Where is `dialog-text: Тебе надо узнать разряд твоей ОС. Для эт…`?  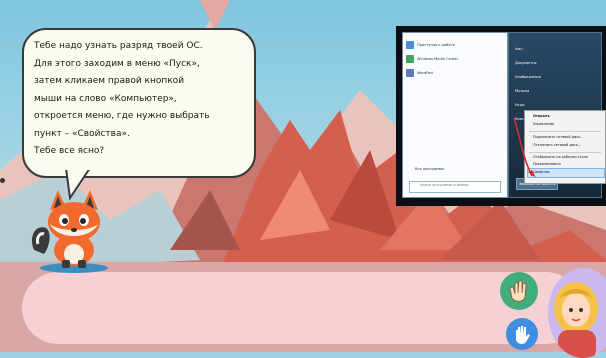
dialog-text: Тебе надо узнать разряд твоей ОС. Для эт… is located at coordinates (142, 99).